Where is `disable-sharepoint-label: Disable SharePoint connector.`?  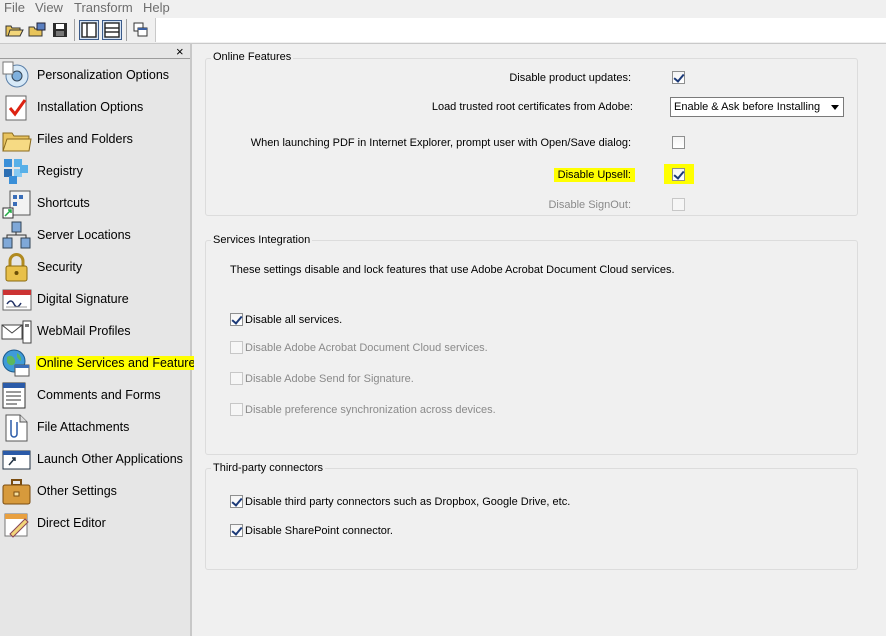
disable-sharepoint-label: Disable SharePoint connector. is located at coordinates (319, 531).